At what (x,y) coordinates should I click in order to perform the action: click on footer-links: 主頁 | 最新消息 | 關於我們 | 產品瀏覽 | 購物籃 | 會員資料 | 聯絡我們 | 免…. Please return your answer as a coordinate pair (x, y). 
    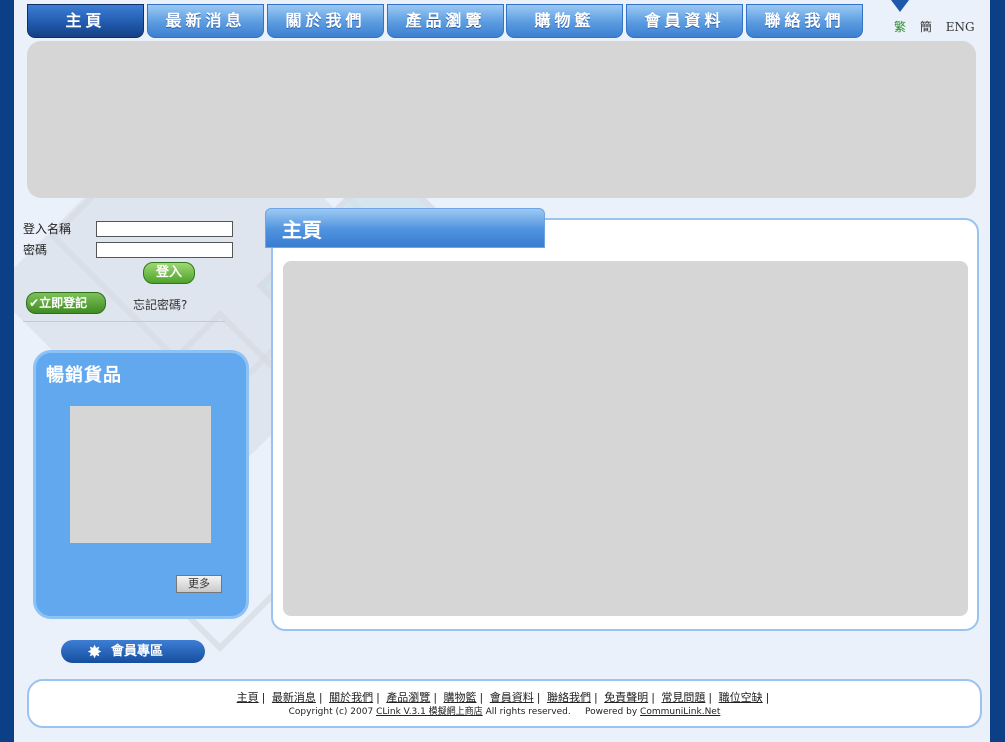
    Looking at the image, I should click on (503, 697).